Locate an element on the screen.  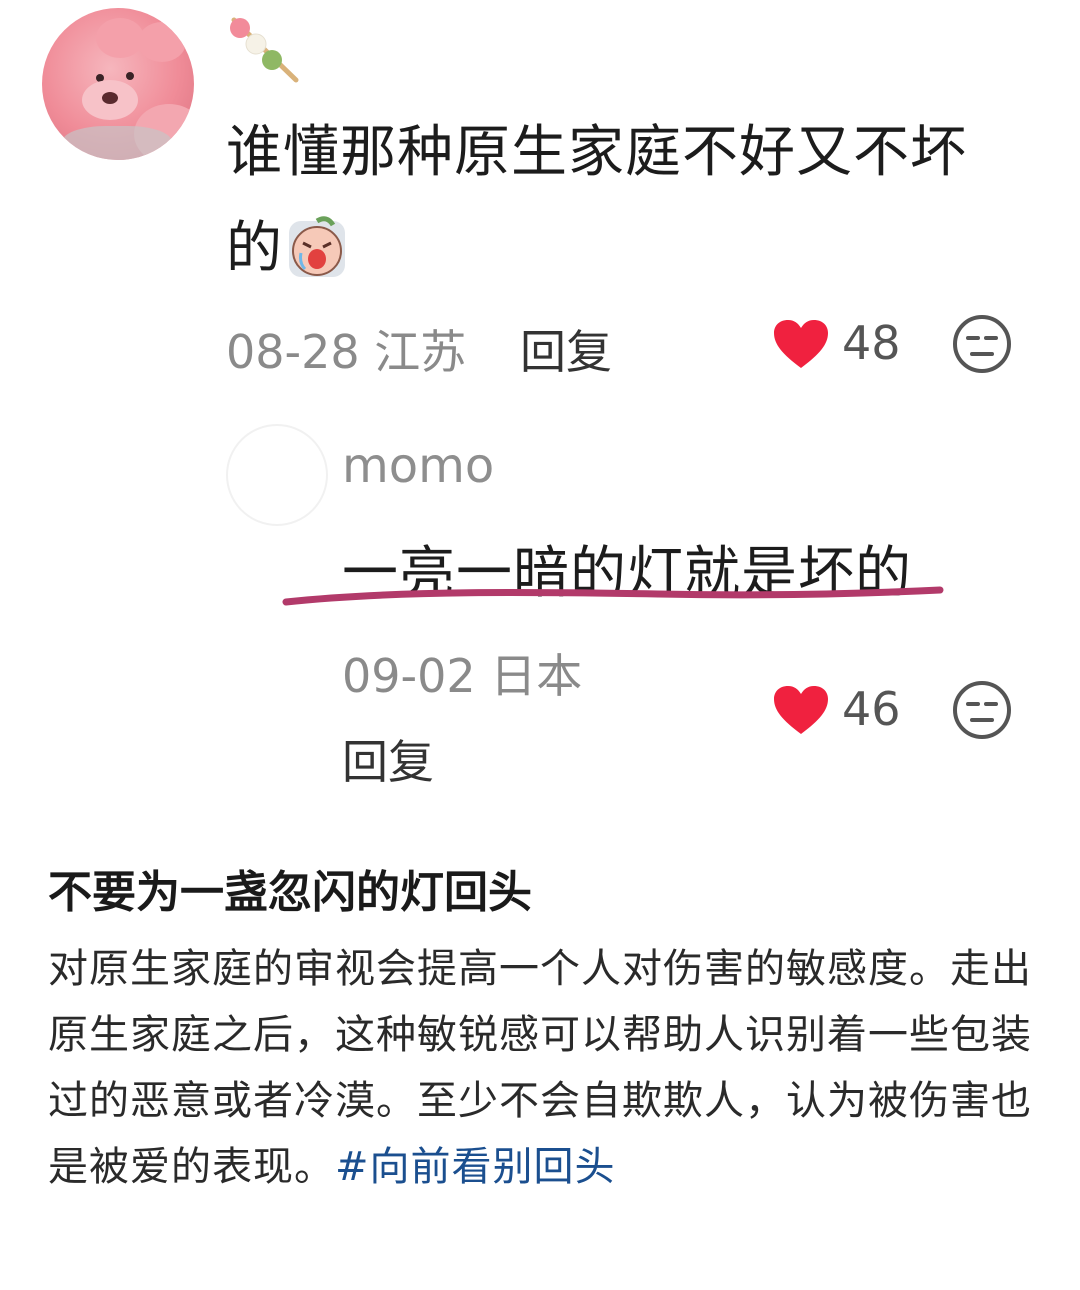
comment-like-count: 48 is located at coordinates (871, 343).